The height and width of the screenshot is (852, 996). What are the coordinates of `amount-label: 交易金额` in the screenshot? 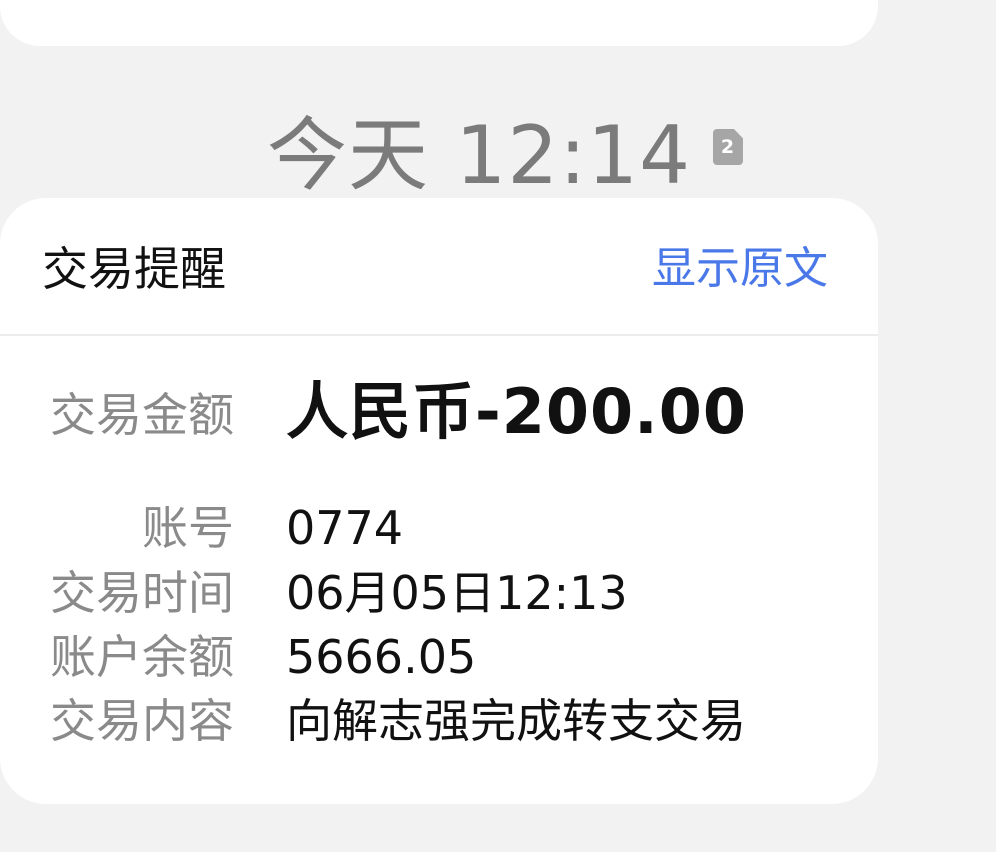 It's located at (142, 415).